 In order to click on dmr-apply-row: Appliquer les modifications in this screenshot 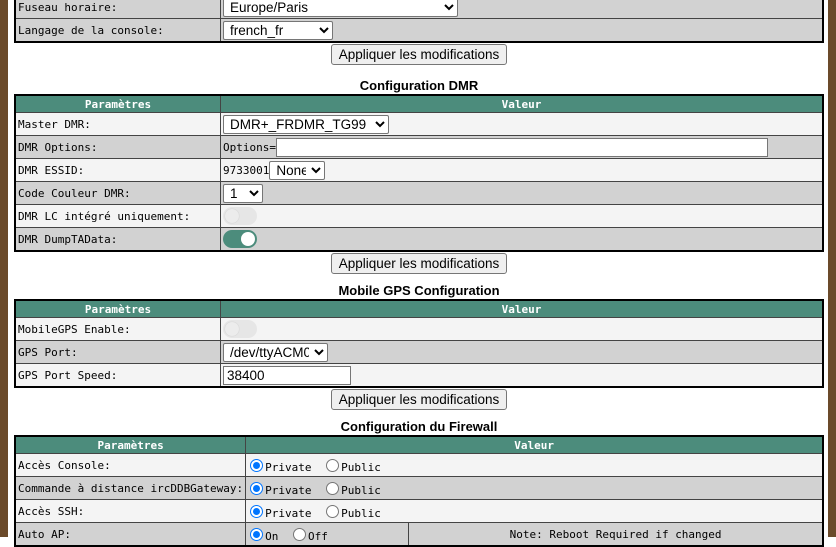, I will do `click(419, 265)`.